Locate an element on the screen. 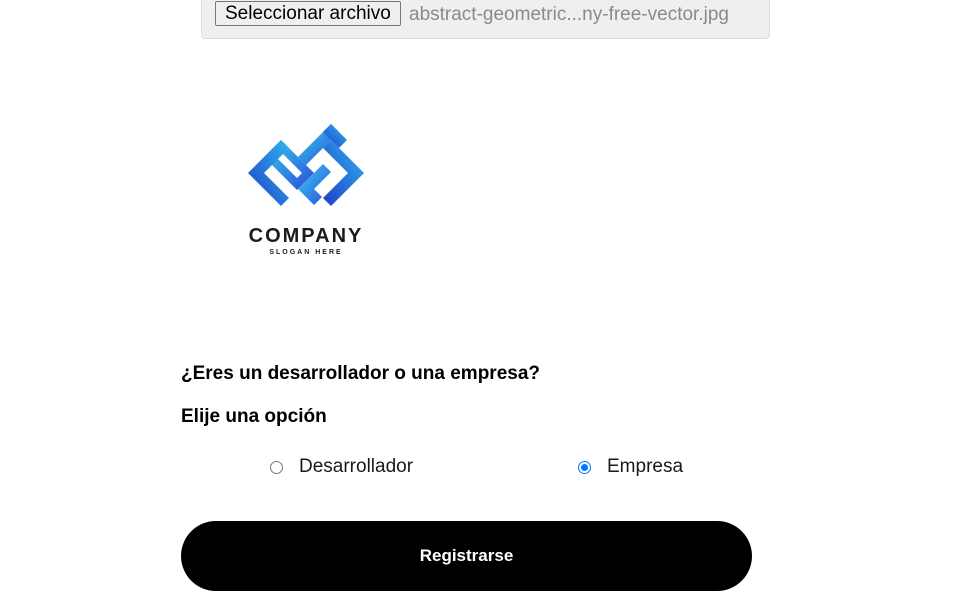 The height and width of the screenshot is (598, 958). radio-company-label: Empresa is located at coordinates (645, 466).